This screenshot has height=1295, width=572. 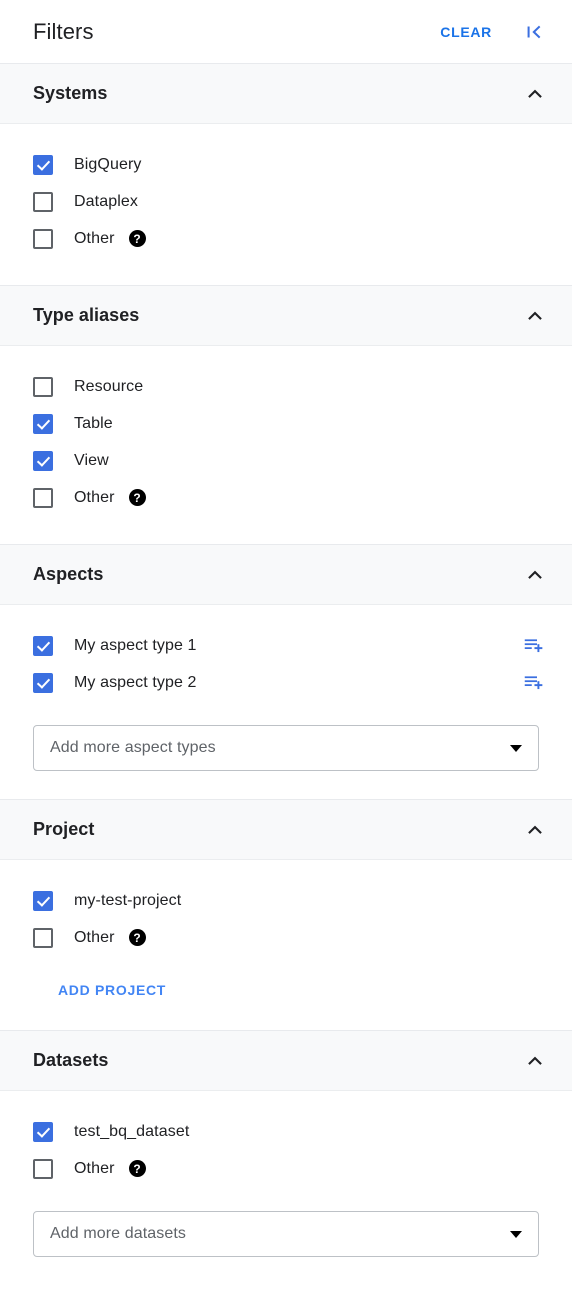 What do you see at coordinates (466, 32) in the screenshot?
I see `clear-filters-button: CLEAR` at bounding box center [466, 32].